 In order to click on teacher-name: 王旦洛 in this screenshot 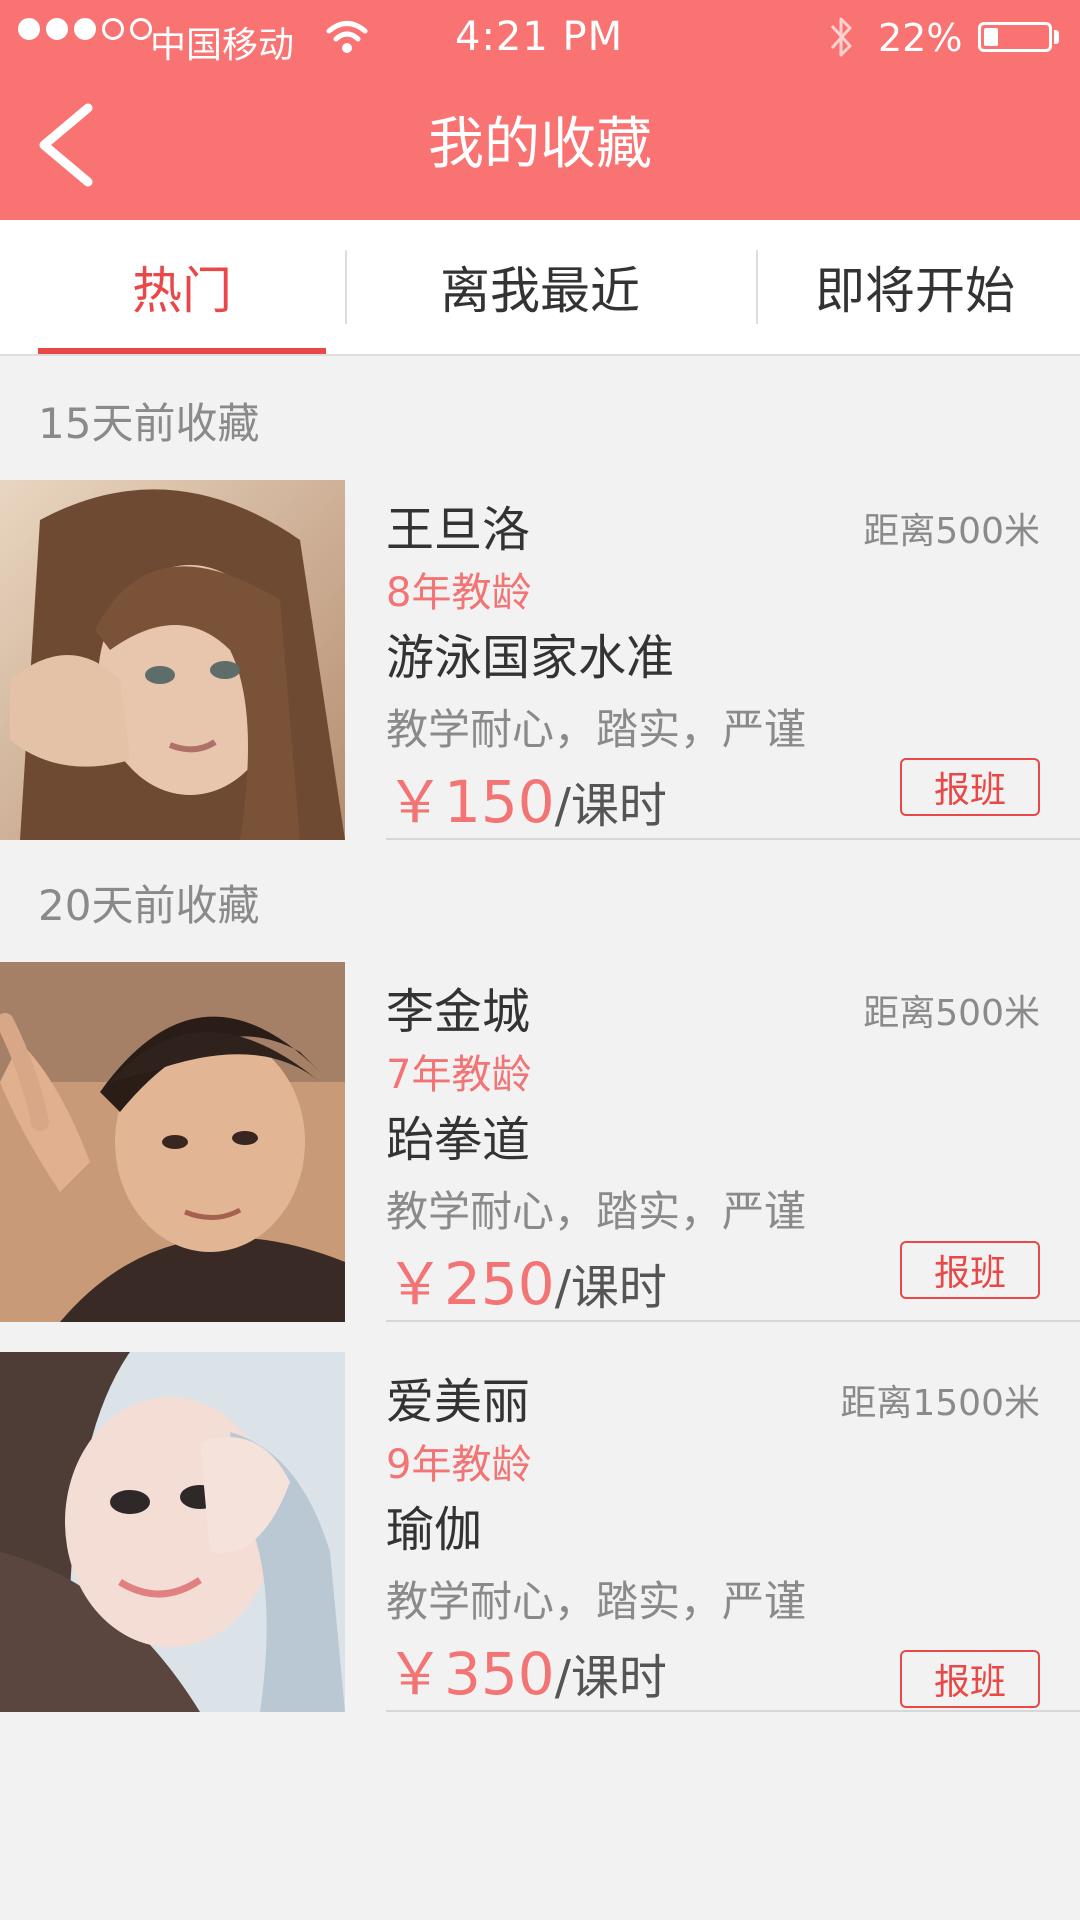, I will do `click(458, 530)`.